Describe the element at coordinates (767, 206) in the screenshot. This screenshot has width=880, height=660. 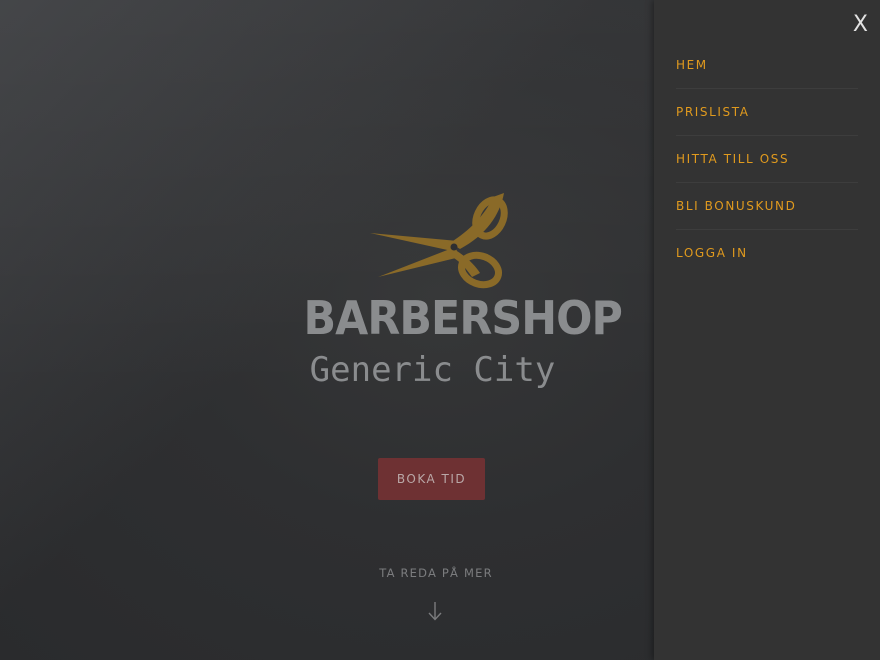
I see `menu-item-bli-bonuskund: BLI BONUSKUND` at that location.